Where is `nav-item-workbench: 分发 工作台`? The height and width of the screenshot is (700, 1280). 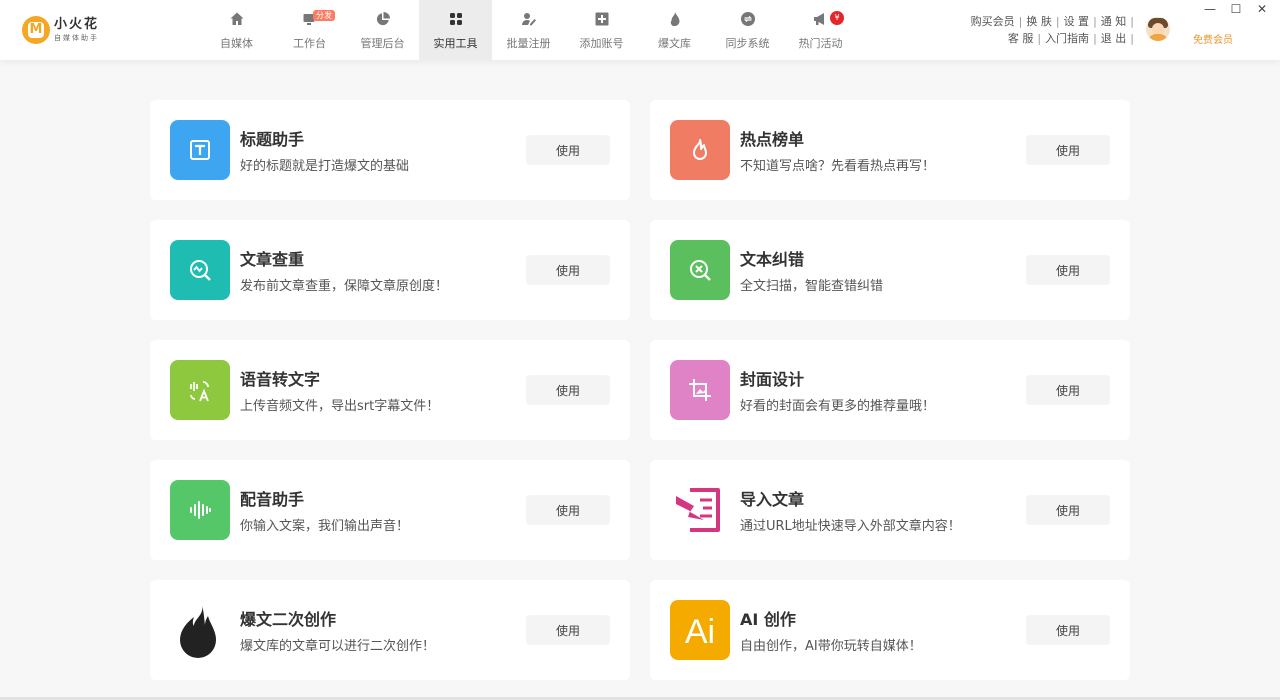
nav-item-workbench: 分发 工作台 is located at coordinates (309, 30).